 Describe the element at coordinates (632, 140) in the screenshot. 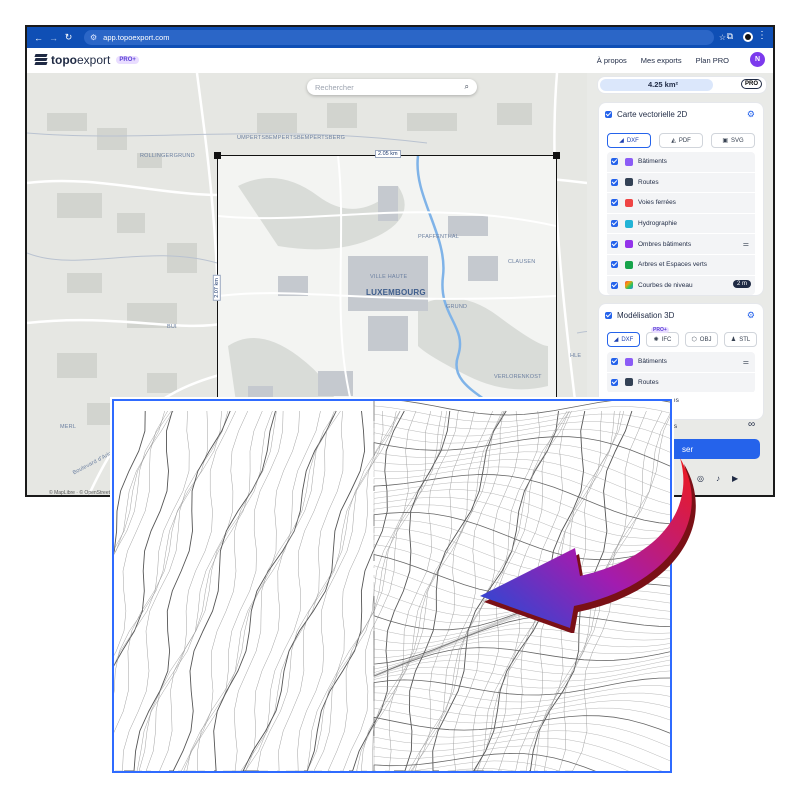

I see `format-label: DXF` at that location.